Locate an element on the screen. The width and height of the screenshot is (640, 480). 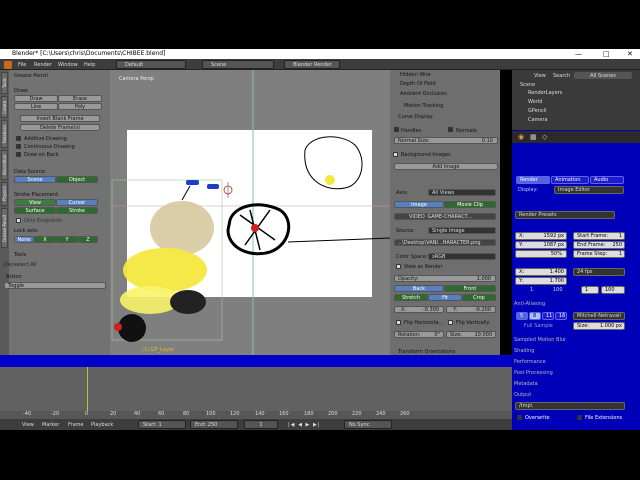
motion-blur-header: Sampled Motion Blur is located at coordinates (570, 340).